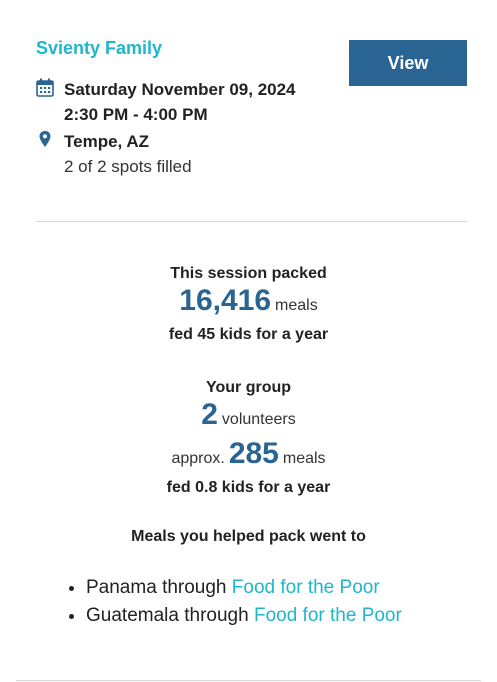  Describe the element at coordinates (225, 300) in the screenshot. I see `session-meals-count: 16,416` at that location.